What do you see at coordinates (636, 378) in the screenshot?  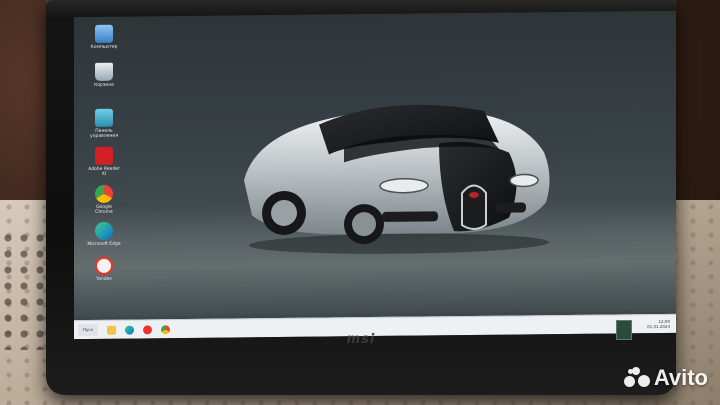 I see `avito-logo-icon` at bounding box center [636, 378].